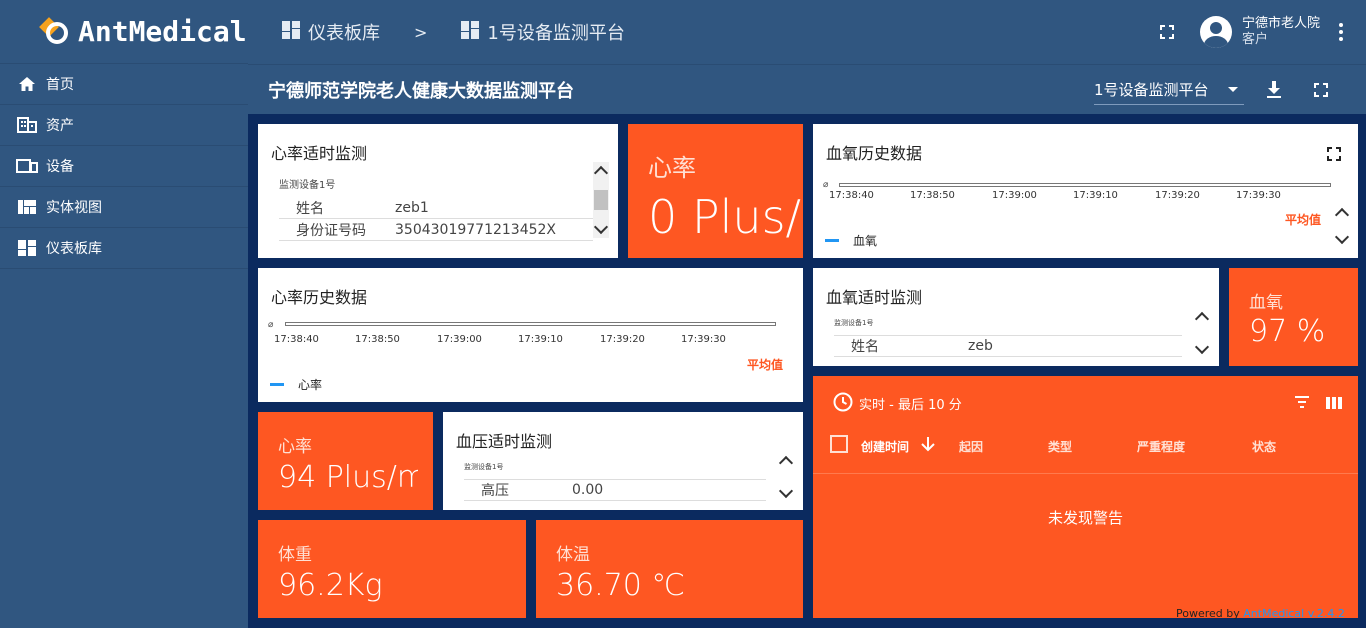 Image resolution: width=1366 pixels, height=628 pixels. I want to click on heart-rate-card-2: 心率 94 Plus/min, so click(345, 461).